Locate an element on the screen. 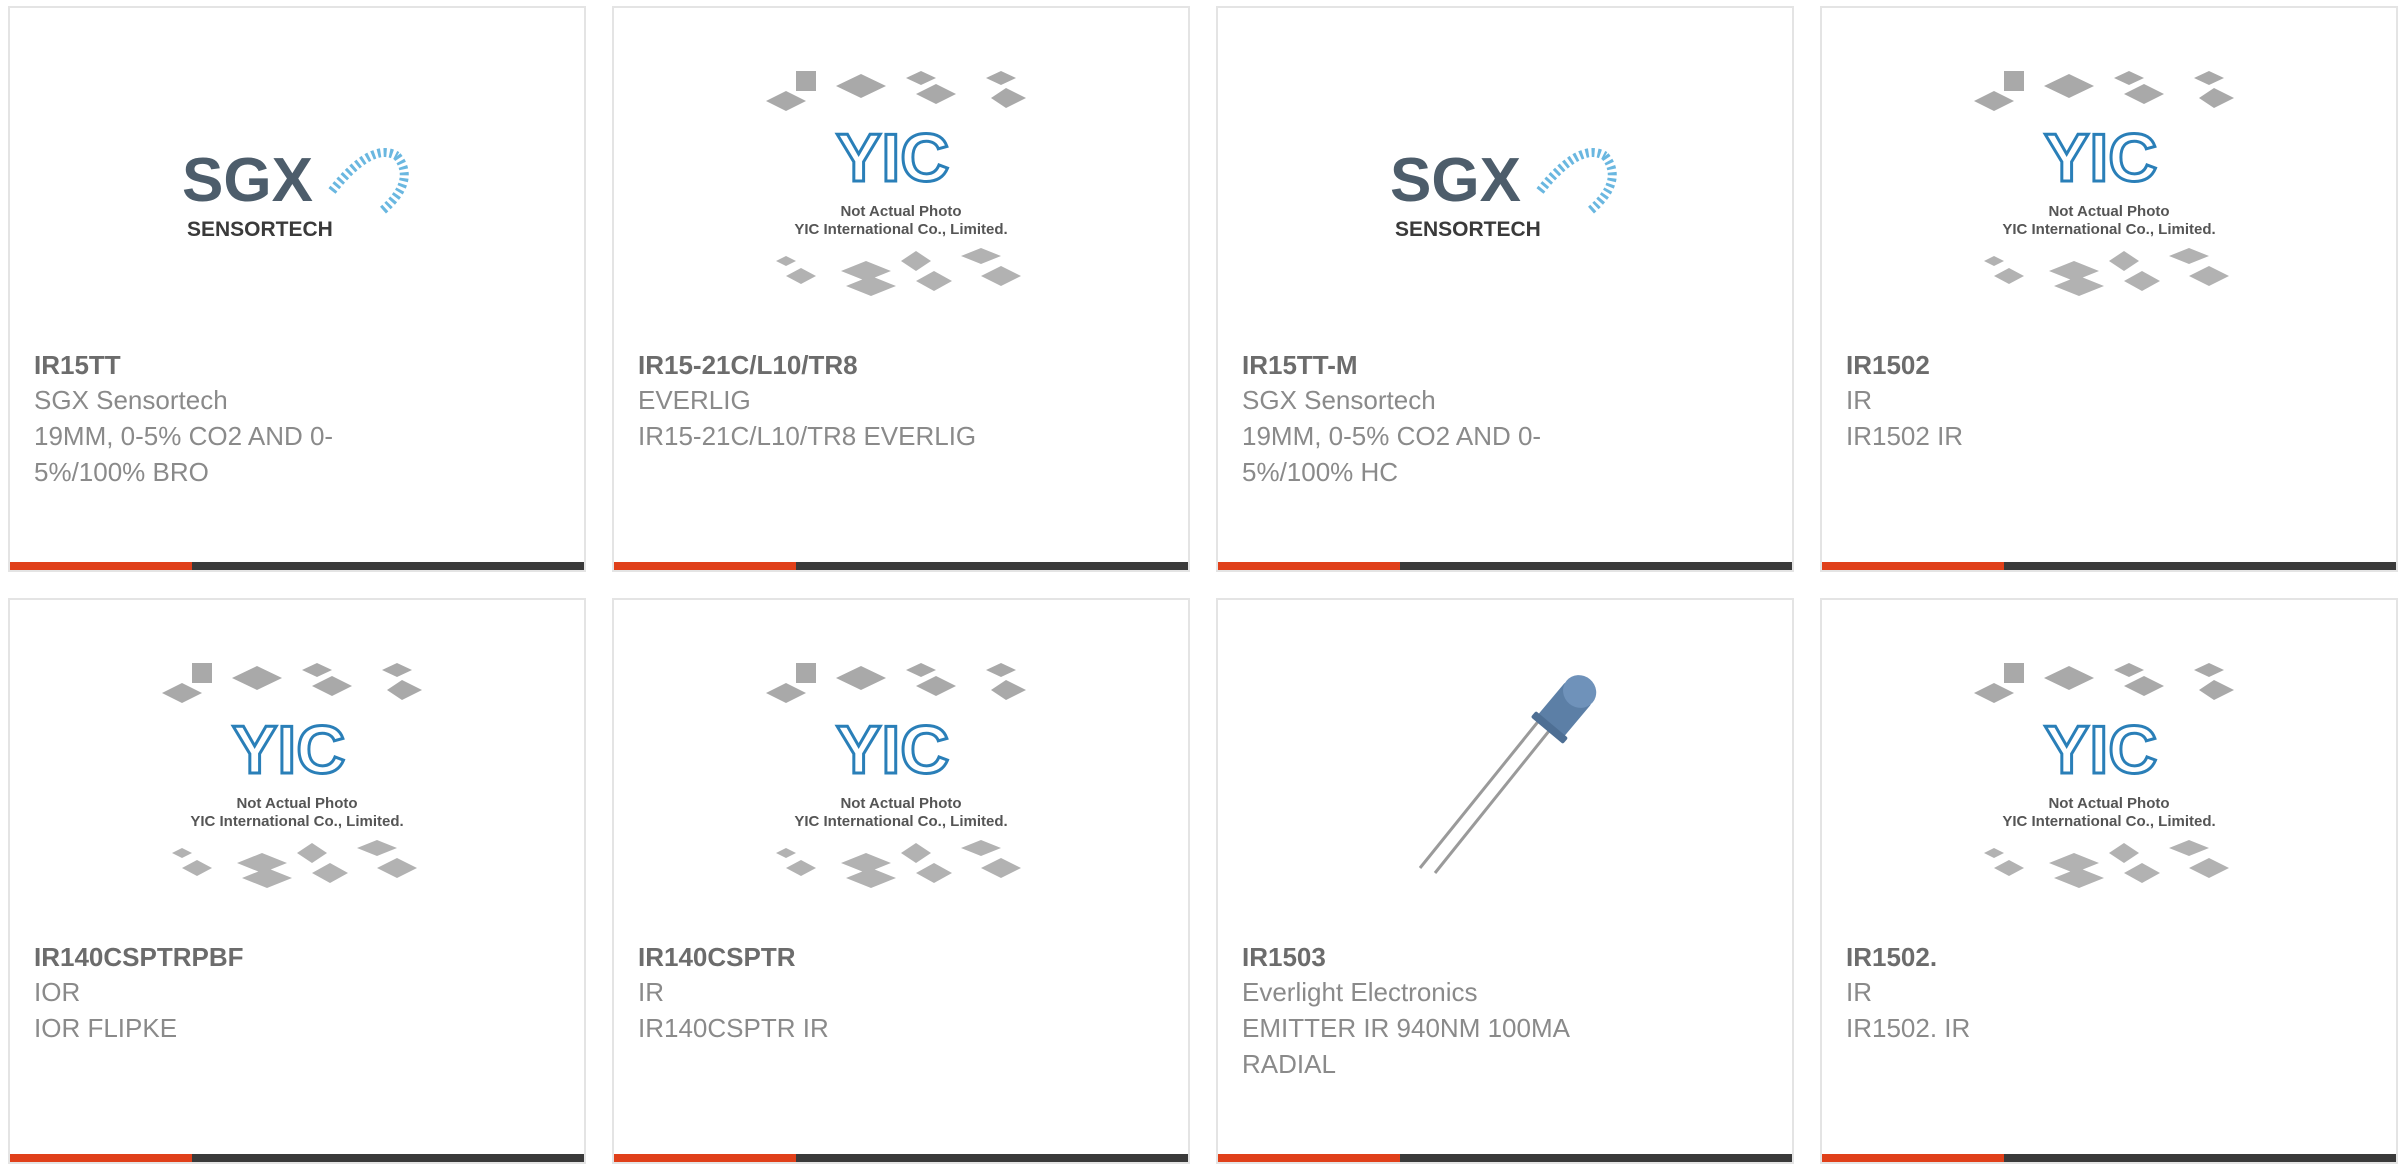 This screenshot has height=1164, width=2400. part-number: IR140CSPTRPBF is located at coordinates (297, 957).